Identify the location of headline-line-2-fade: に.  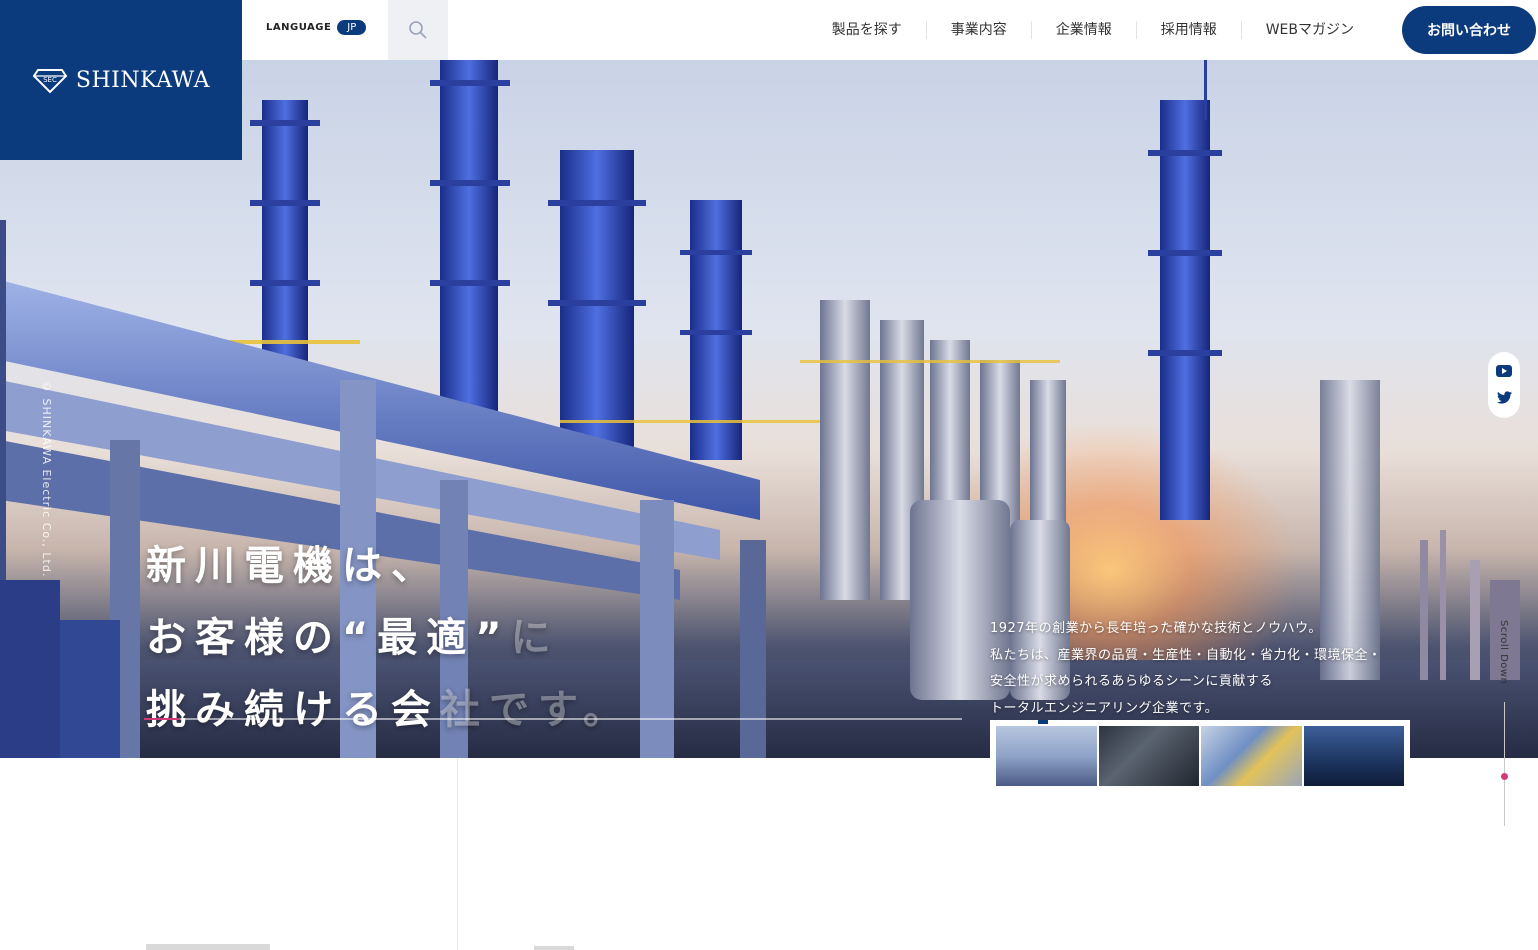
(535, 638).